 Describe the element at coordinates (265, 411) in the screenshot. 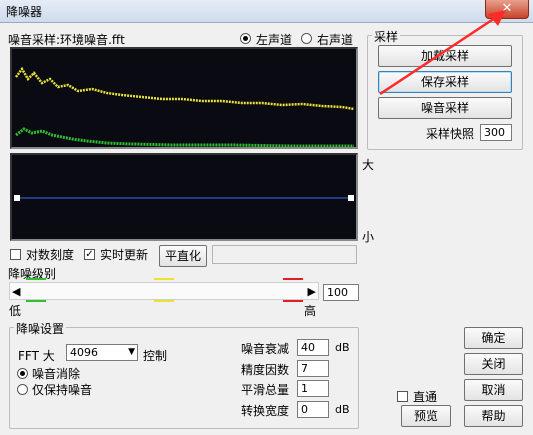

I see `transition-label: 转换宽度` at that location.